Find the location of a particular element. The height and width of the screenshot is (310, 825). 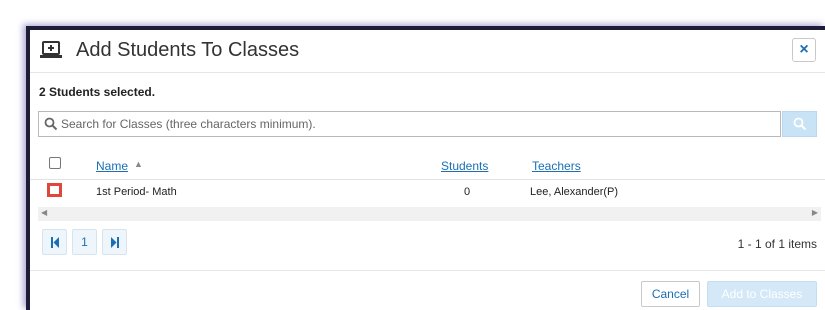

search-input is located at coordinates (411, 124).